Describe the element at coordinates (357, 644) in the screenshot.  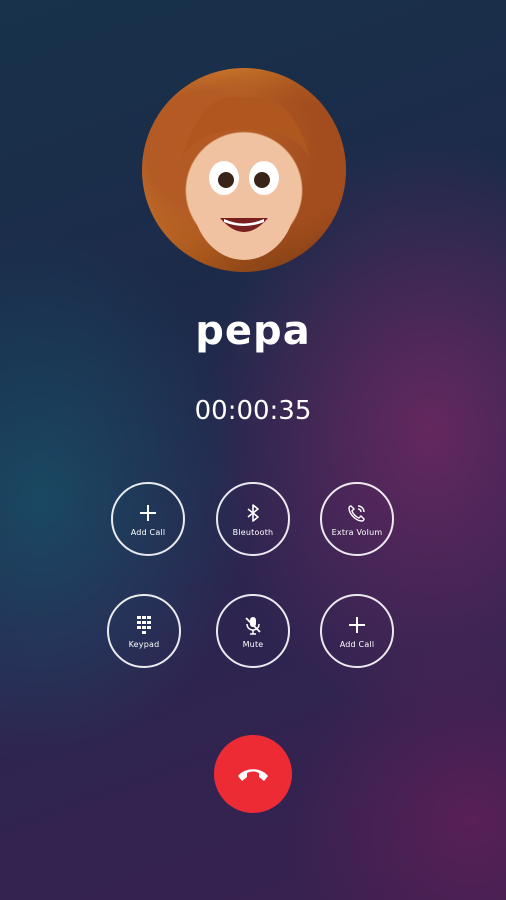
I see `add-call-label-2: Add Call` at that location.